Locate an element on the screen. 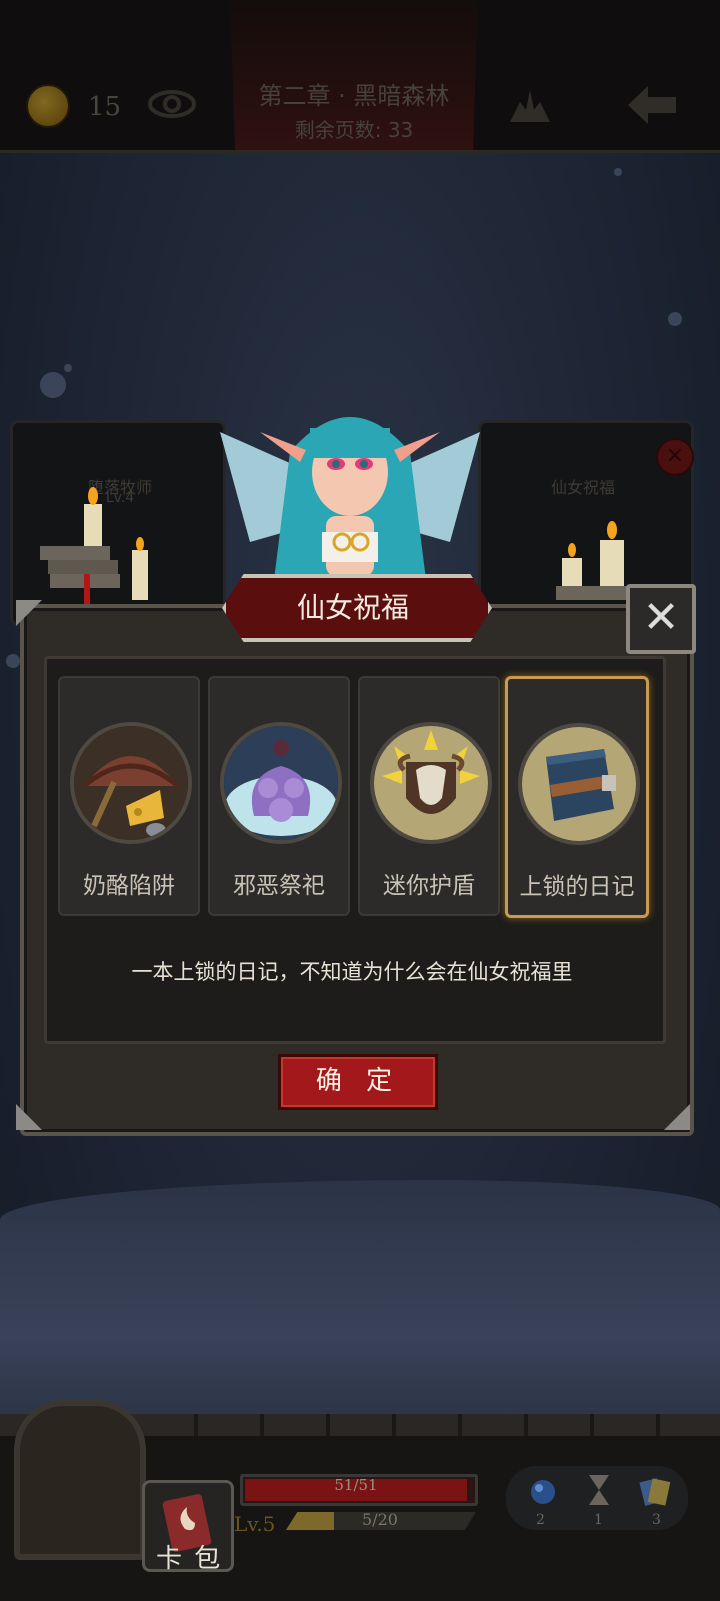 The height and width of the screenshot is (1601, 720). locked-diary-icon is located at coordinates (579, 784).